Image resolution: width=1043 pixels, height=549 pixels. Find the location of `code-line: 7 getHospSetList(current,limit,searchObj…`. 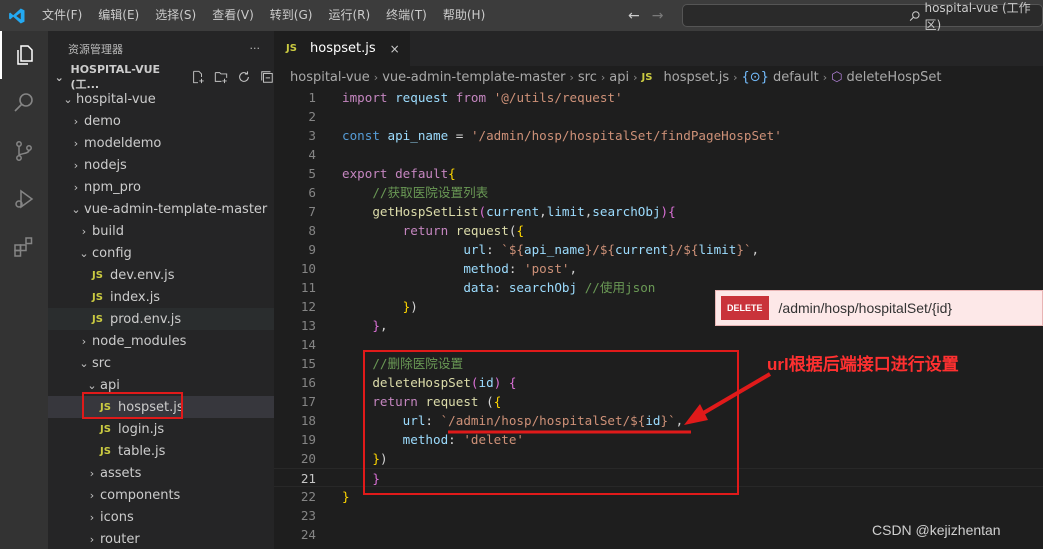

code-line: 7 getHospSetList(current,limit,searchObj… is located at coordinates (658, 211).